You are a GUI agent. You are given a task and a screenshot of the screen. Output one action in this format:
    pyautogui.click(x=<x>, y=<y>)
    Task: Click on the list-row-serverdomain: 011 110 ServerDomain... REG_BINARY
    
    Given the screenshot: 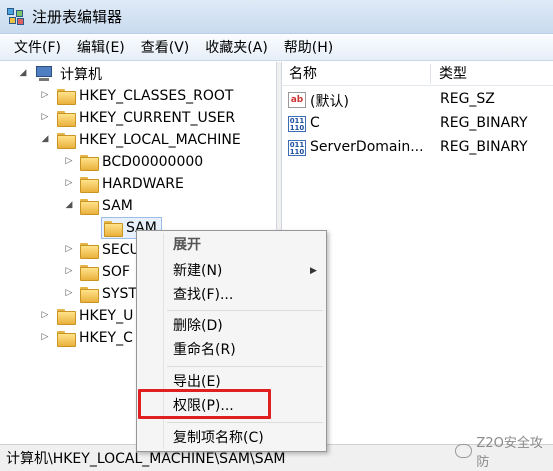 What is the action you would take?
    pyautogui.click(x=417, y=148)
    